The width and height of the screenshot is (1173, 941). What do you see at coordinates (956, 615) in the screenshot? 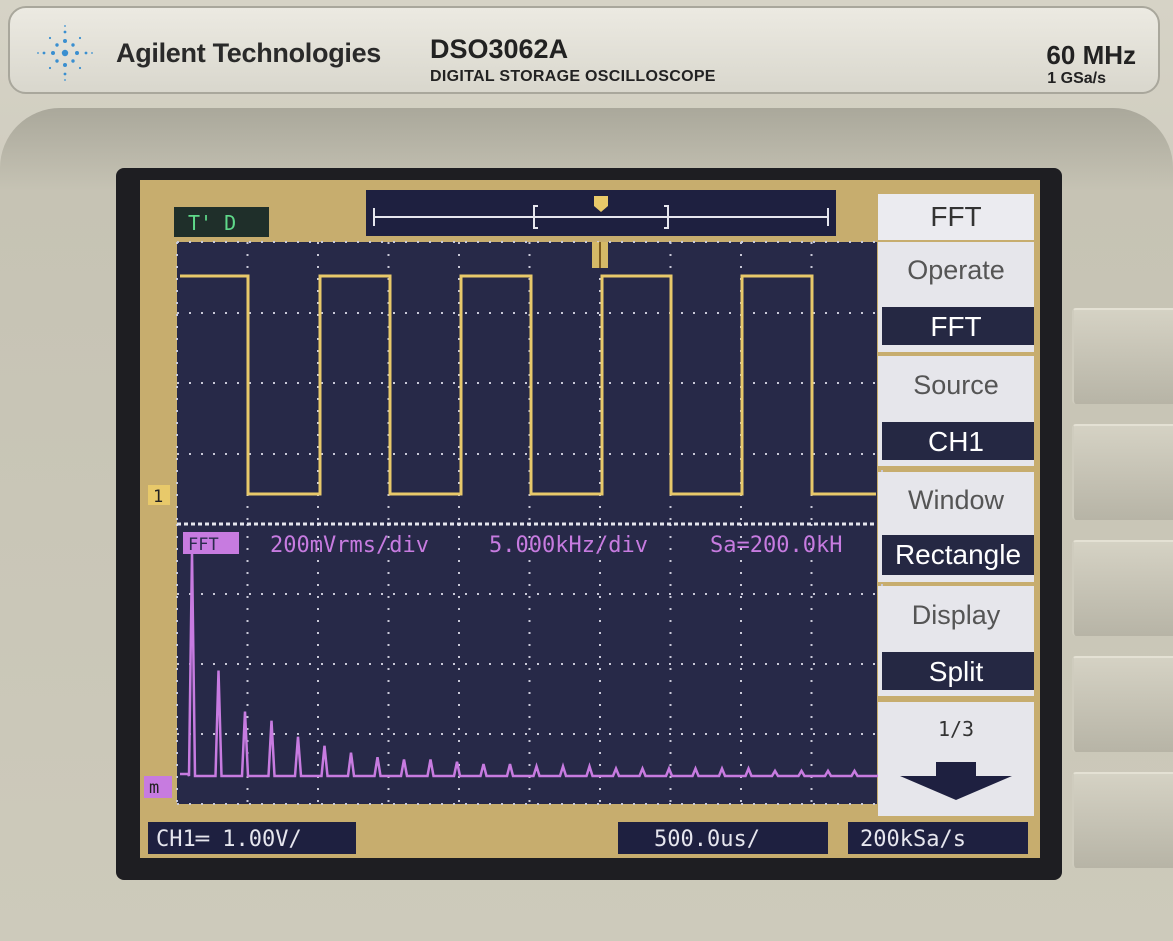
I see `menu-item-display-label: Display` at bounding box center [956, 615].